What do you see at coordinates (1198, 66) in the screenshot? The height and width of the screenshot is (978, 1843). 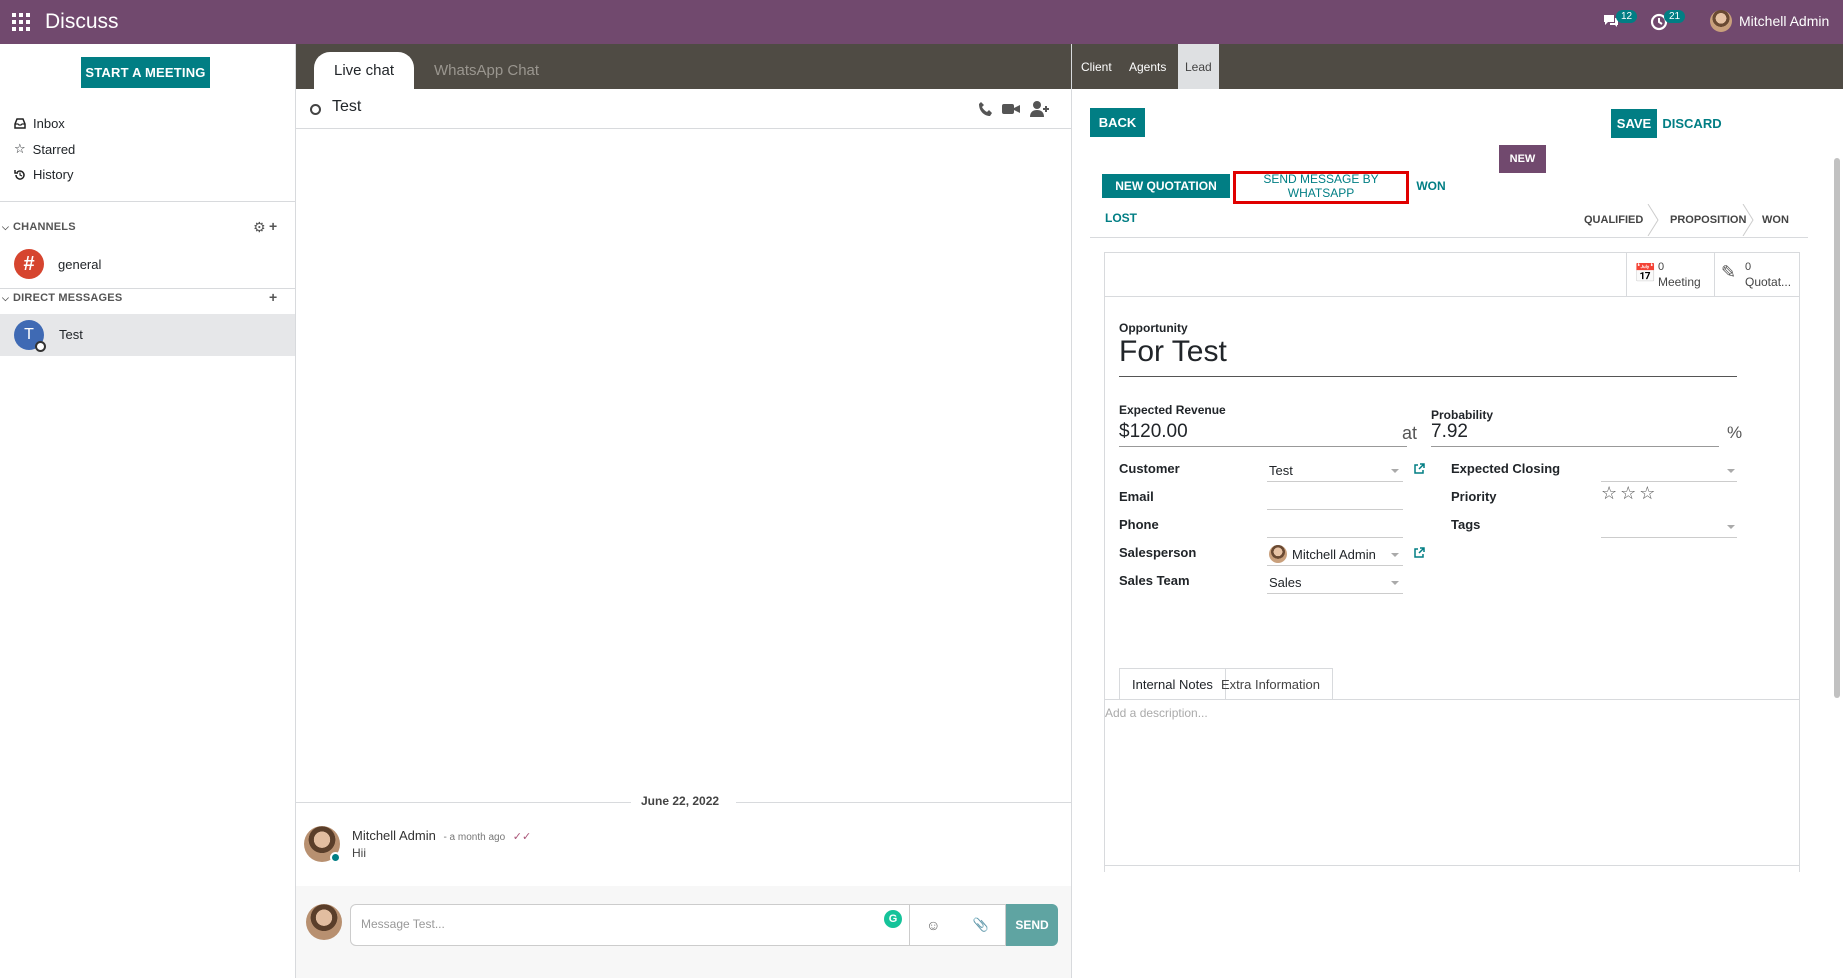 I see `tab-lead: Lead` at bounding box center [1198, 66].